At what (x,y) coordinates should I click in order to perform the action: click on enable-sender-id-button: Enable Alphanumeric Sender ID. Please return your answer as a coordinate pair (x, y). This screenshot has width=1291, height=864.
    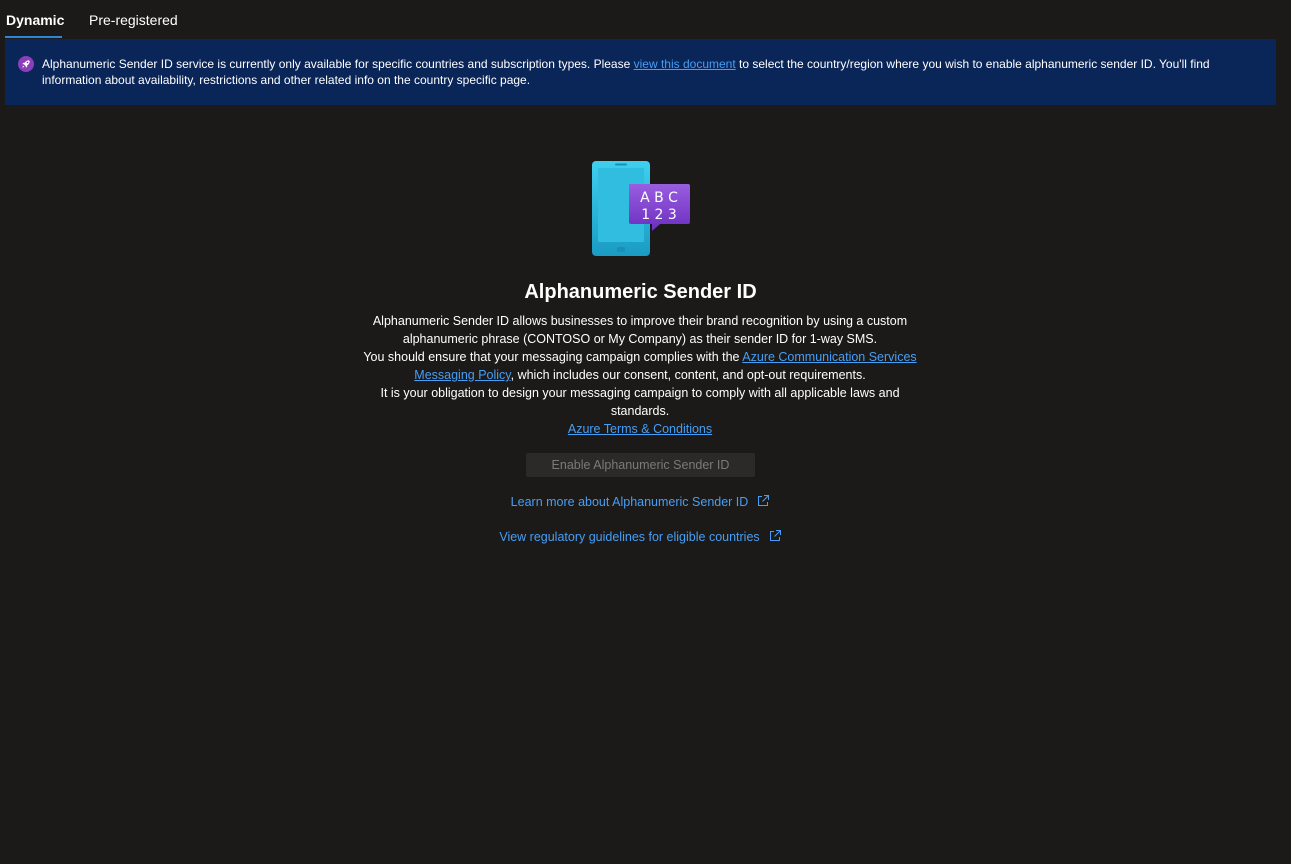
    Looking at the image, I should click on (640, 465).